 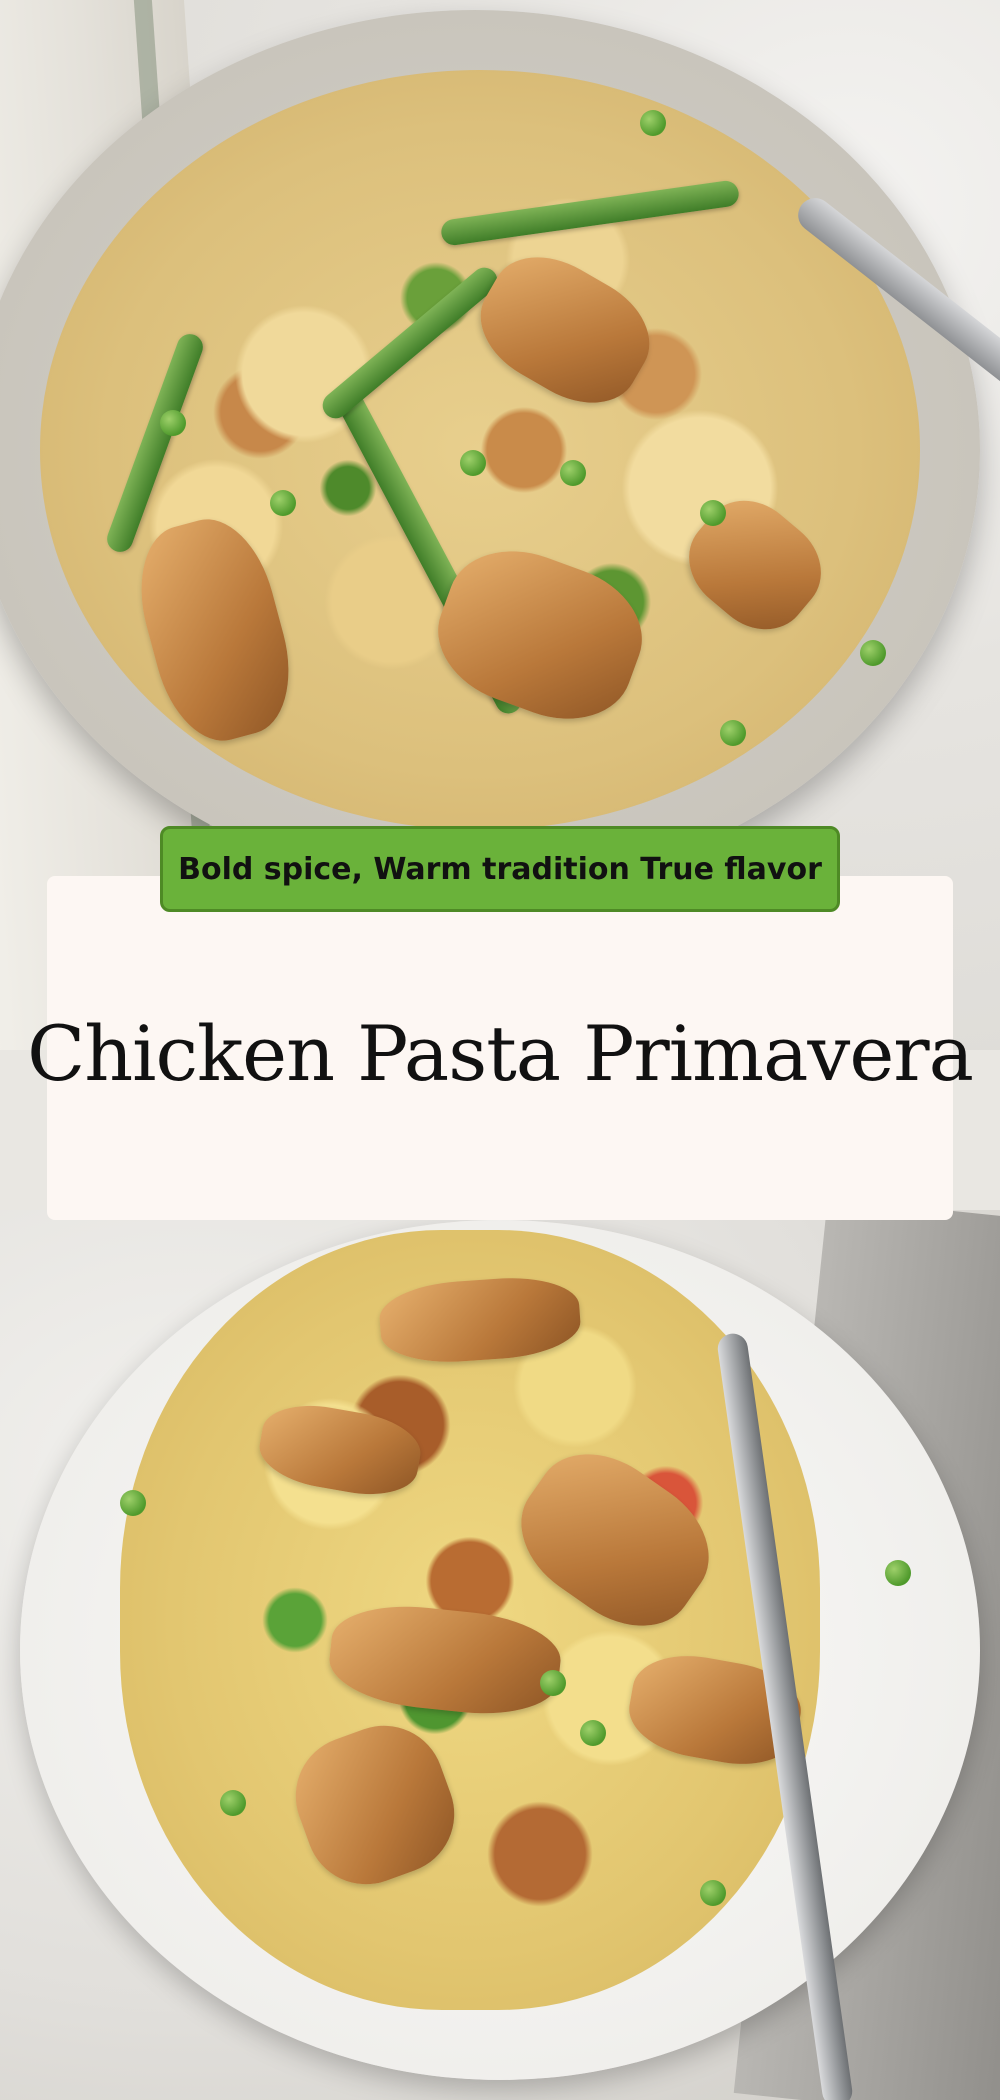 I want to click on recipe-title: Chicken Pasta Primavera, so click(x=500, y=1053).